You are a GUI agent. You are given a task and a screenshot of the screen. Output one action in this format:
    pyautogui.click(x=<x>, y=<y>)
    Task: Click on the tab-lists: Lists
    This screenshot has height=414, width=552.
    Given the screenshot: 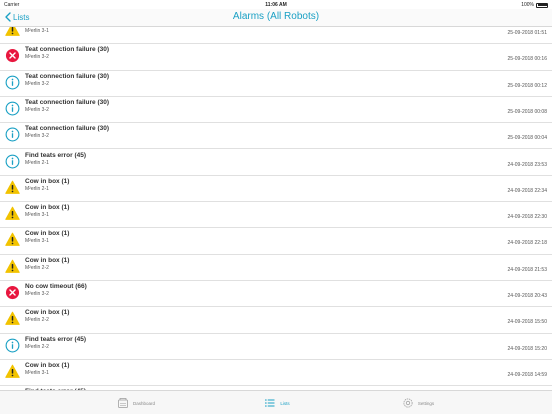 What is the action you would take?
    pyautogui.click(x=277, y=402)
    